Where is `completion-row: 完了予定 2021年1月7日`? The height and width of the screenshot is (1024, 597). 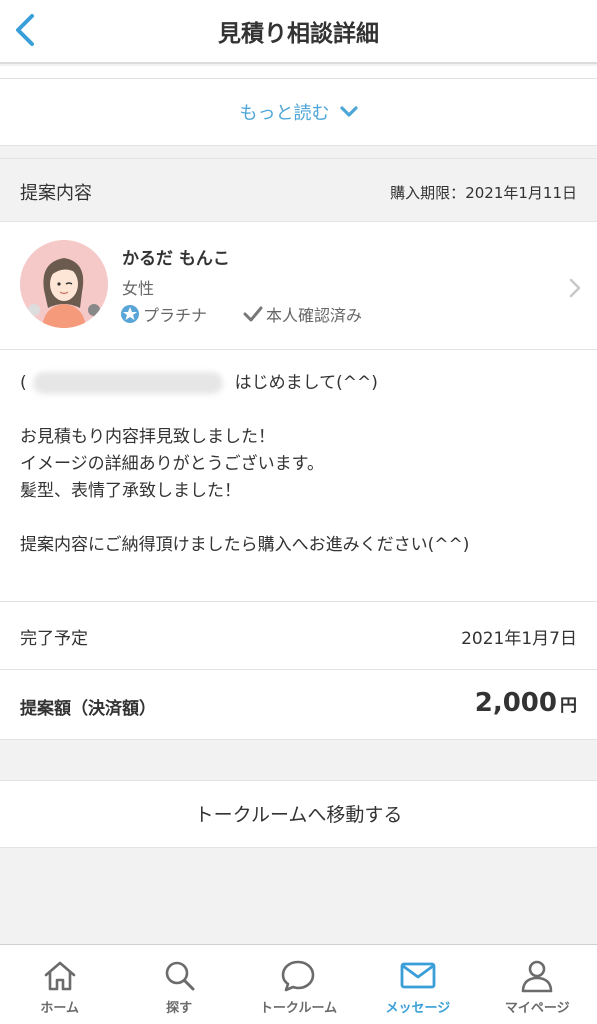
completion-row: 完了予定 2021年1月7日 is located at coordinates (298, 636).